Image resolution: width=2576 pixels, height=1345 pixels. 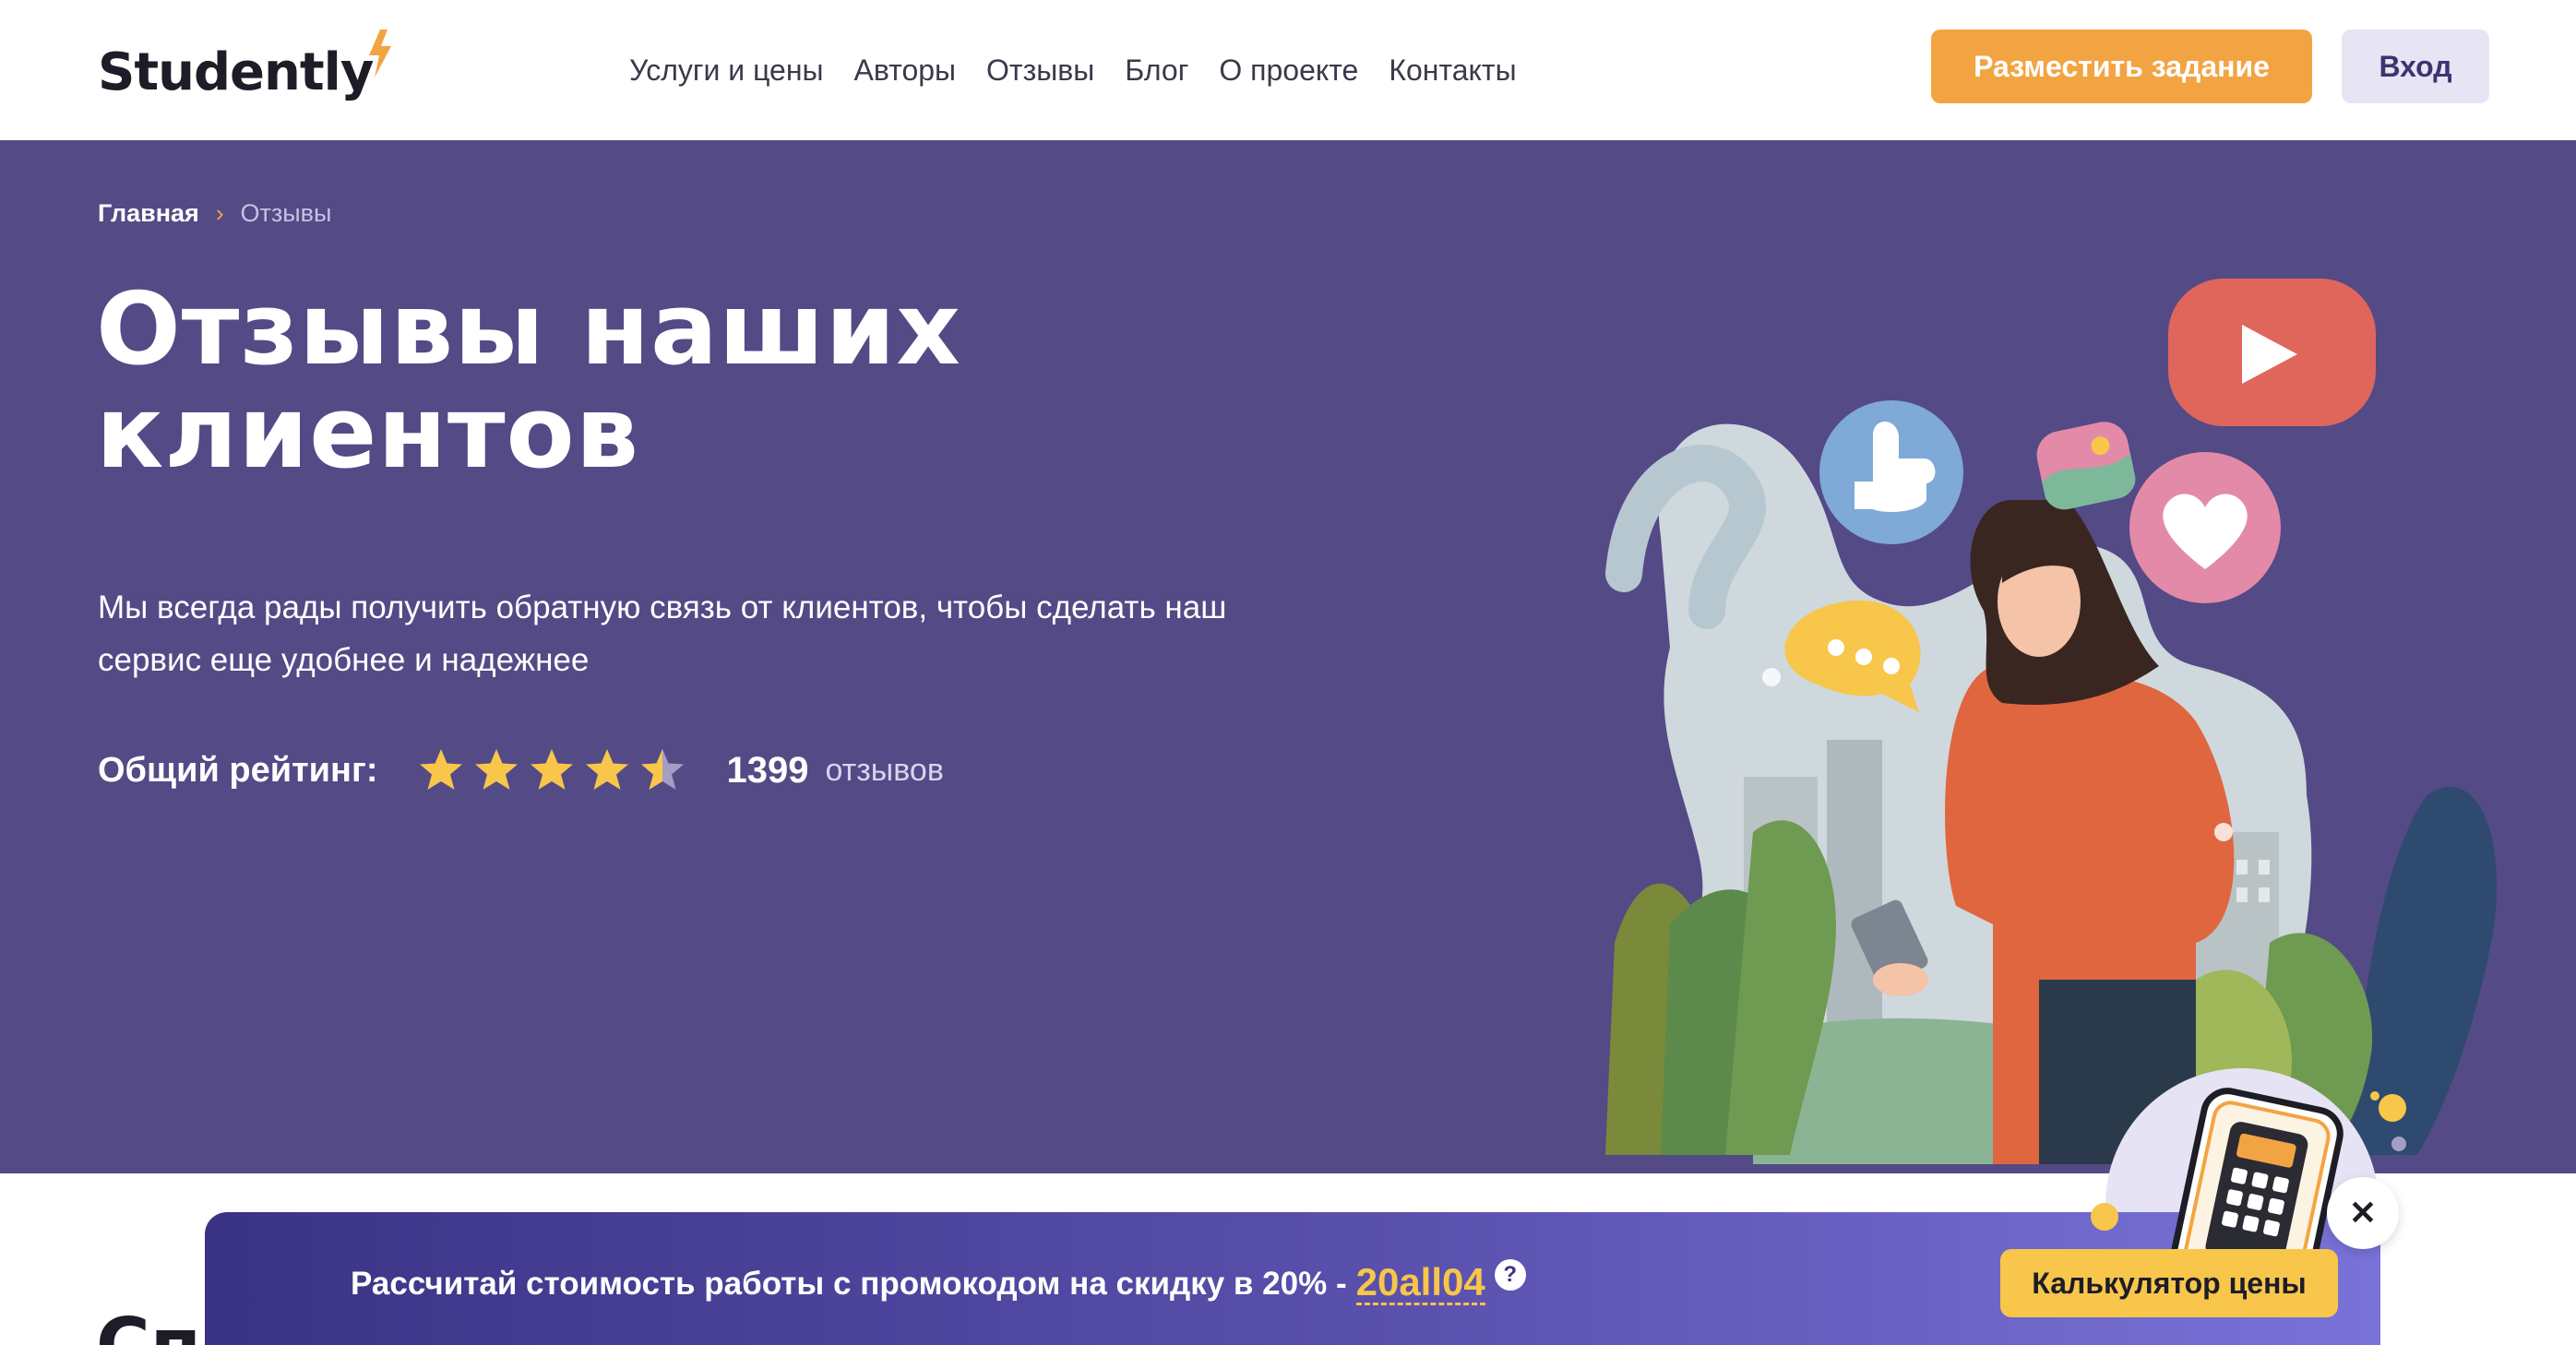 What do you see at coordinates (2363, 1213) in the screenshot?
I see `close-icon: ✕` at bounding box center [2363, 1213].